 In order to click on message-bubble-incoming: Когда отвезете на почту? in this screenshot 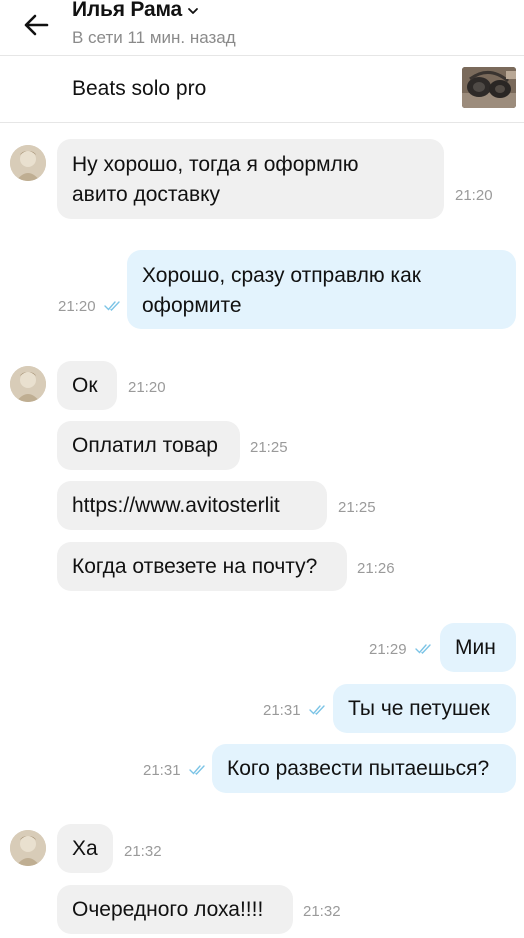, I will do `click(202, 566)`.